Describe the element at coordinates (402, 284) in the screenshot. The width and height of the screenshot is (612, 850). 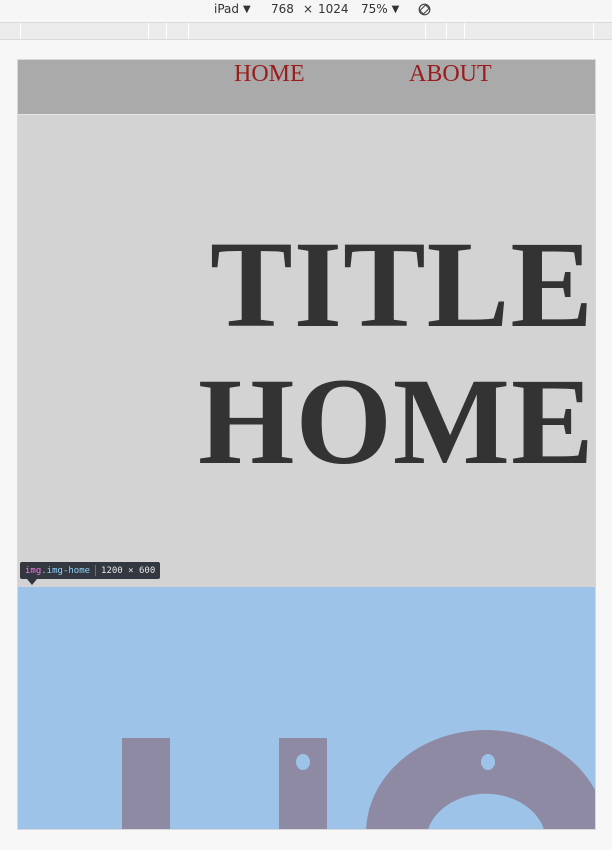
I see `hero-title-line1: TITLE` at that location.